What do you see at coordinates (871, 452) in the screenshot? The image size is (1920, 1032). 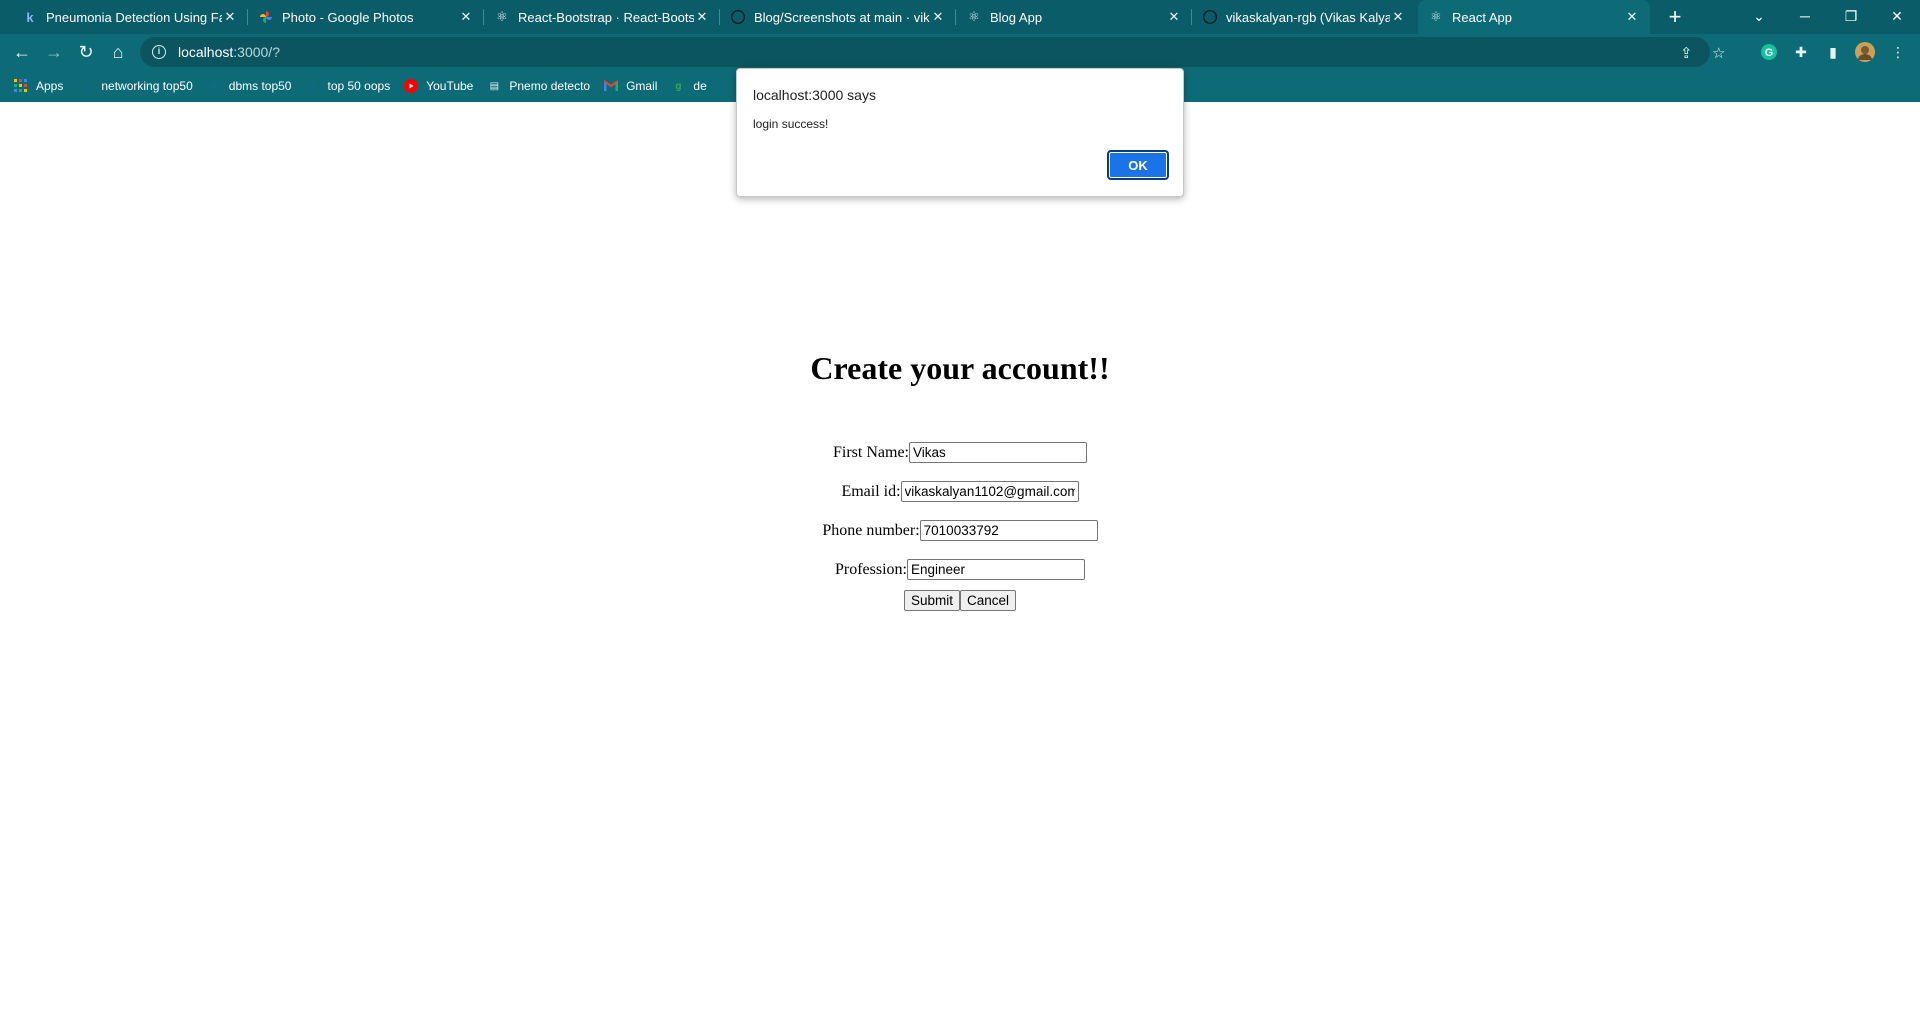 I see `first-name-label: First Name:` at bounding box center [871, 452].